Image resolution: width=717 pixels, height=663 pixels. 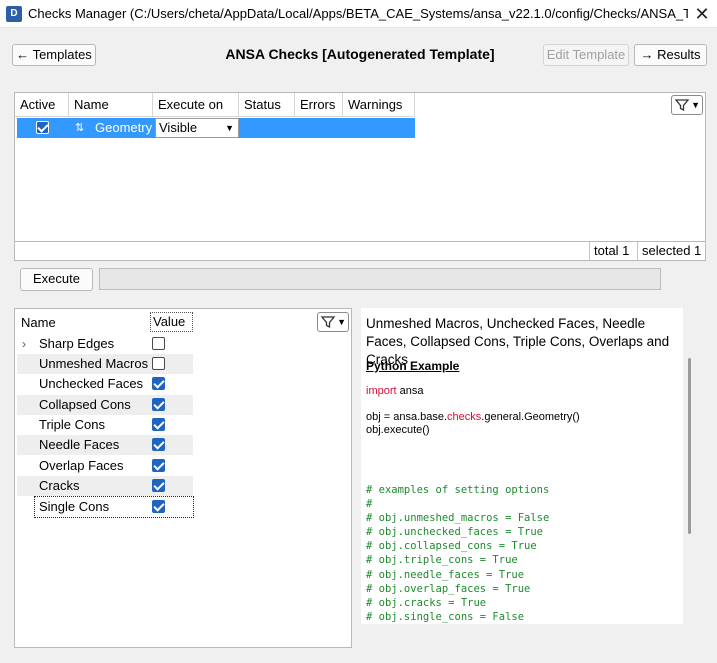 What do you see at coordinates (413, 366) in the screenshot?
I see `python-example-title: Python Example` at bounding box center [413, 366].